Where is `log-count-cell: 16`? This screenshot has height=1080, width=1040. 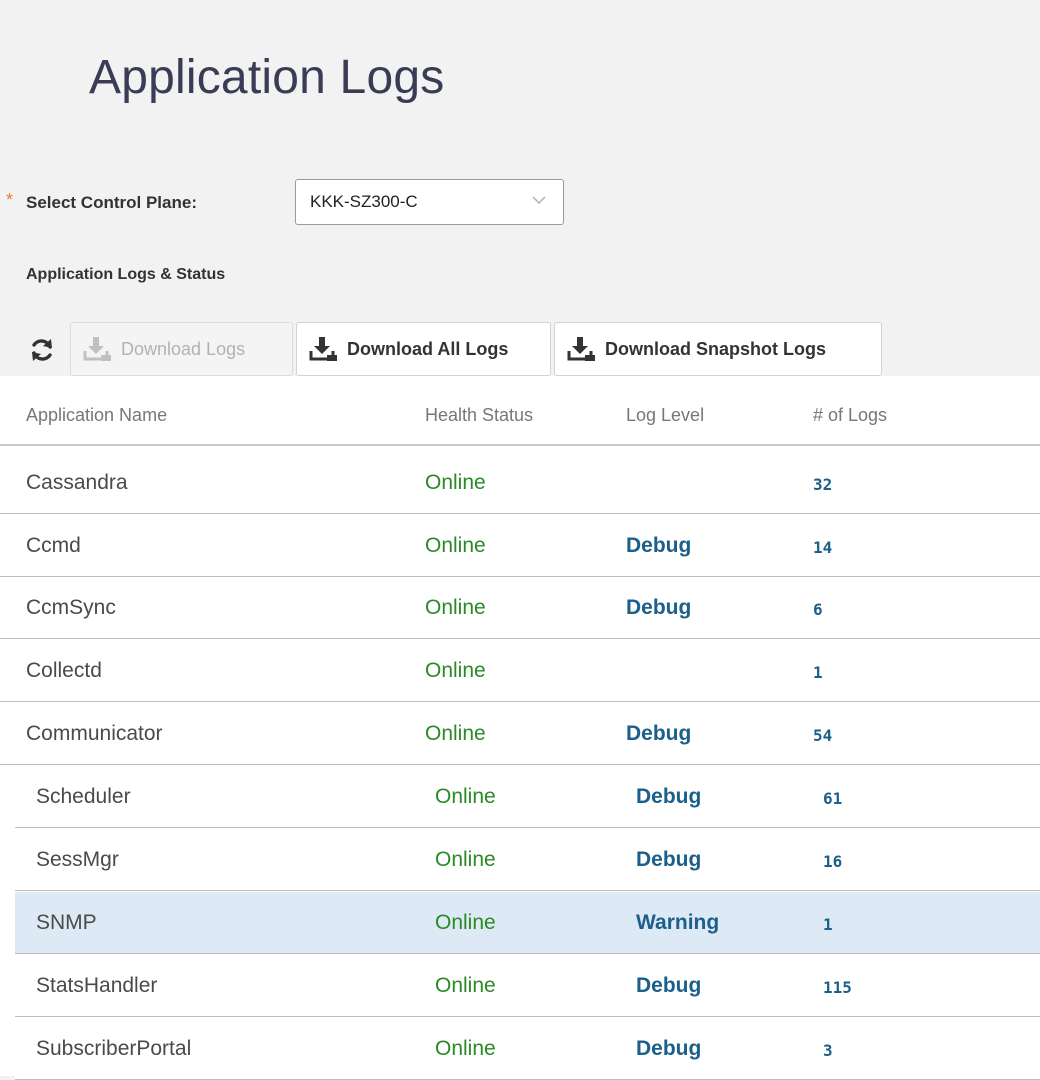 log-count-cell: 16 is located at coordinates (832, 861).